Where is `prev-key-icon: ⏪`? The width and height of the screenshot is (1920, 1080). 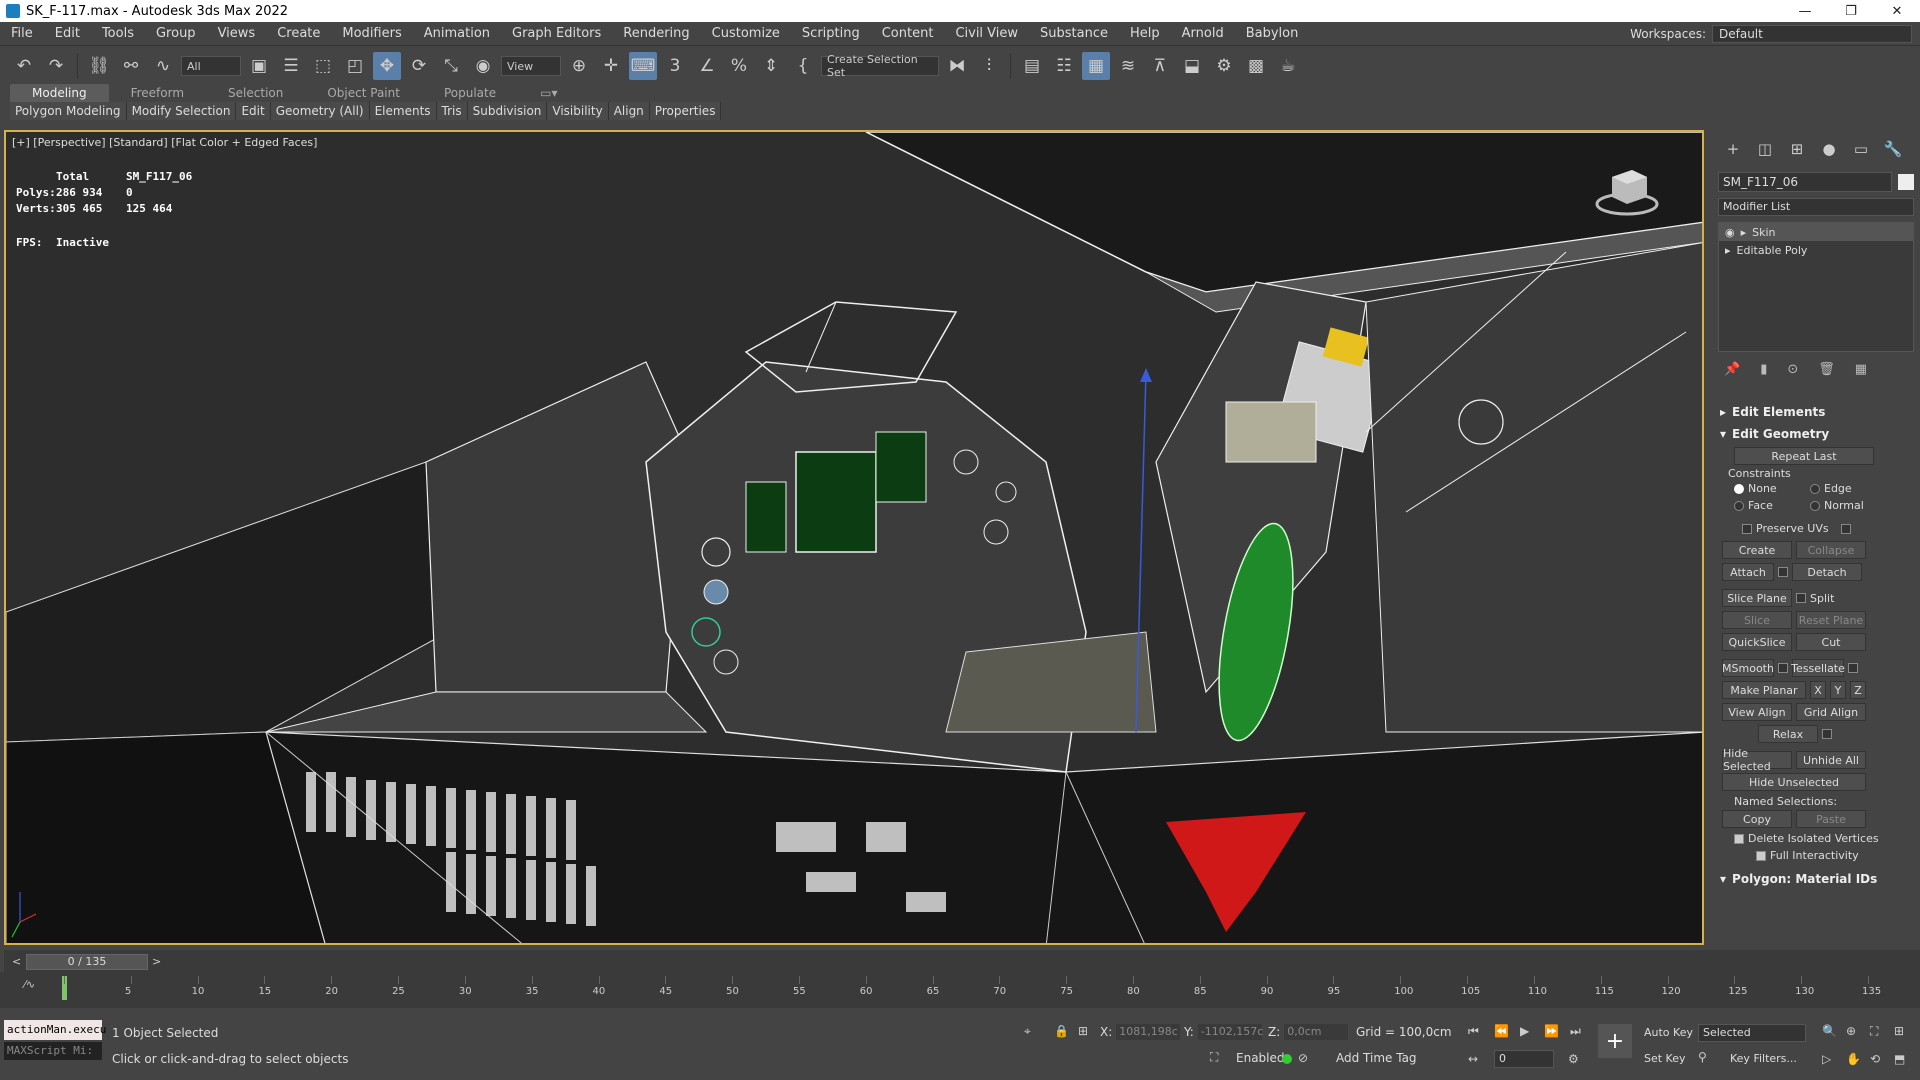 prev-key-icon: ⏪ is located at coordinates (1501, 1031).